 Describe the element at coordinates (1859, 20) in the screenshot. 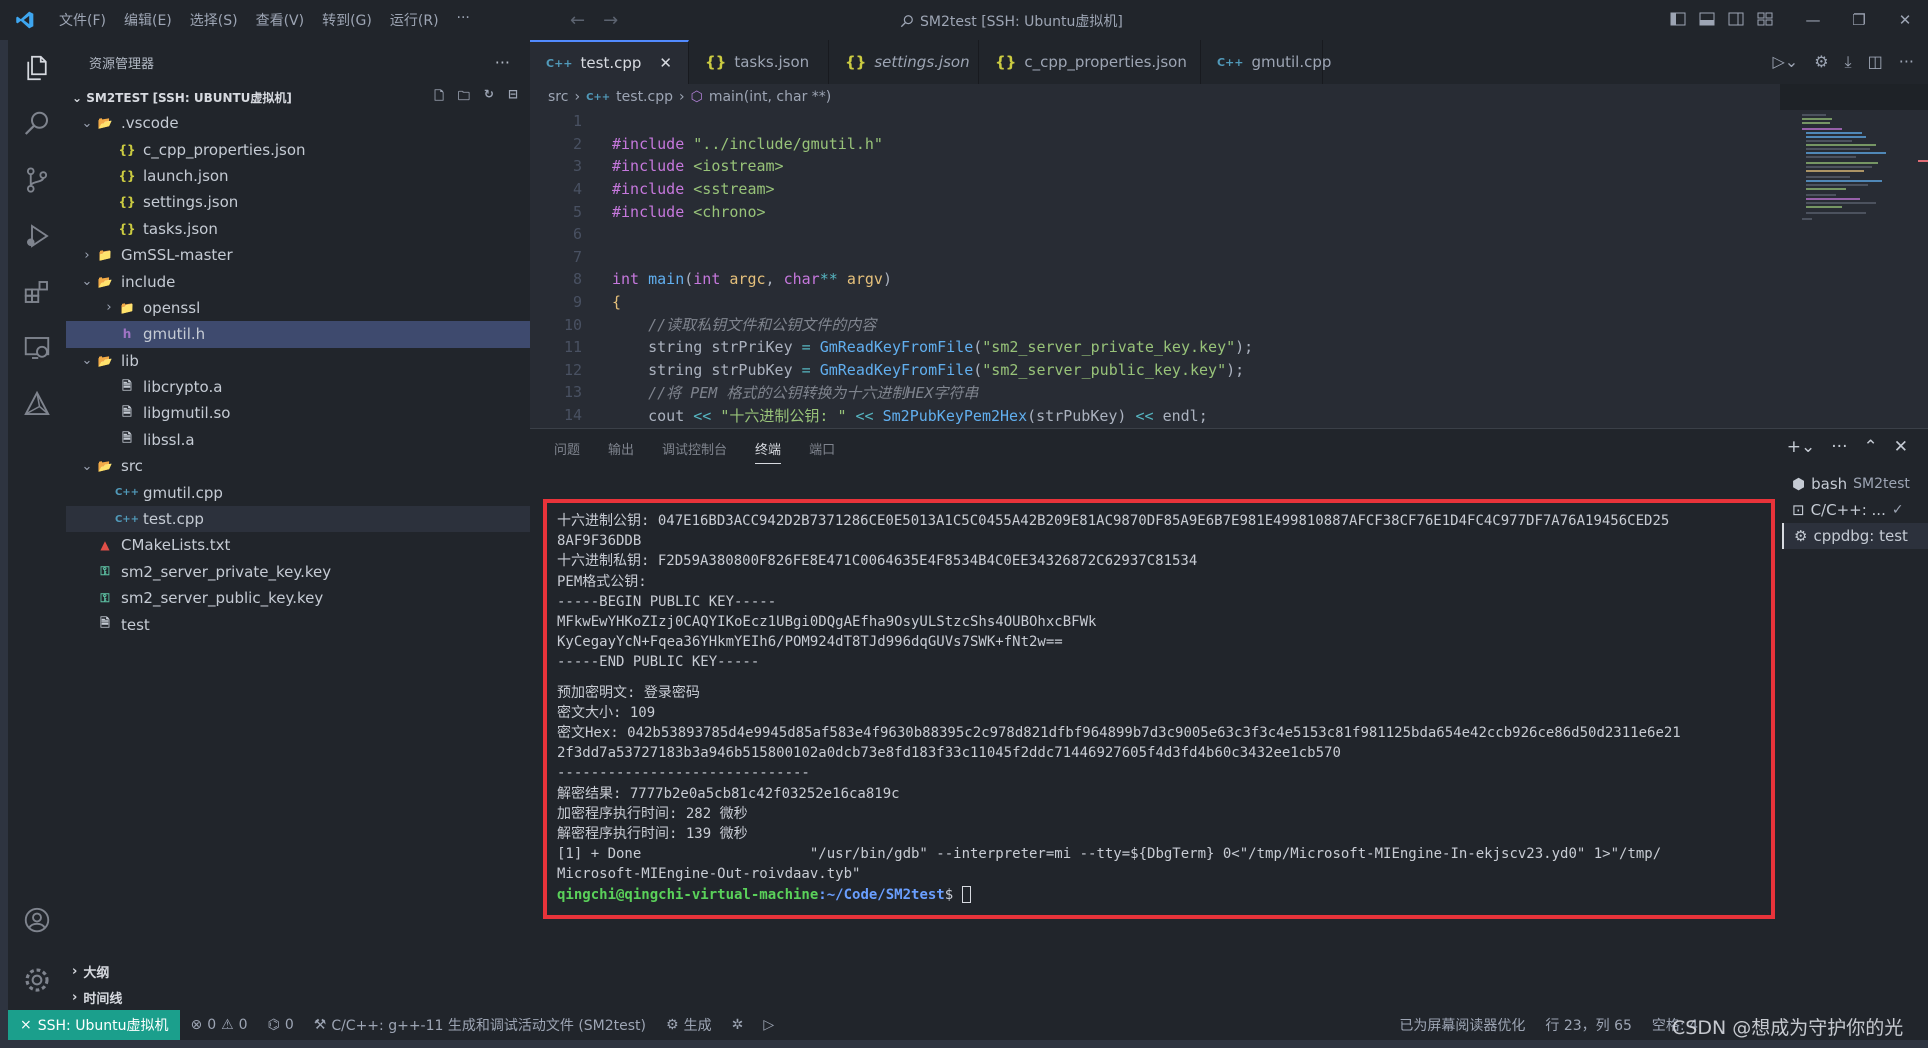

I see `restore-icon: ❐` at that location.